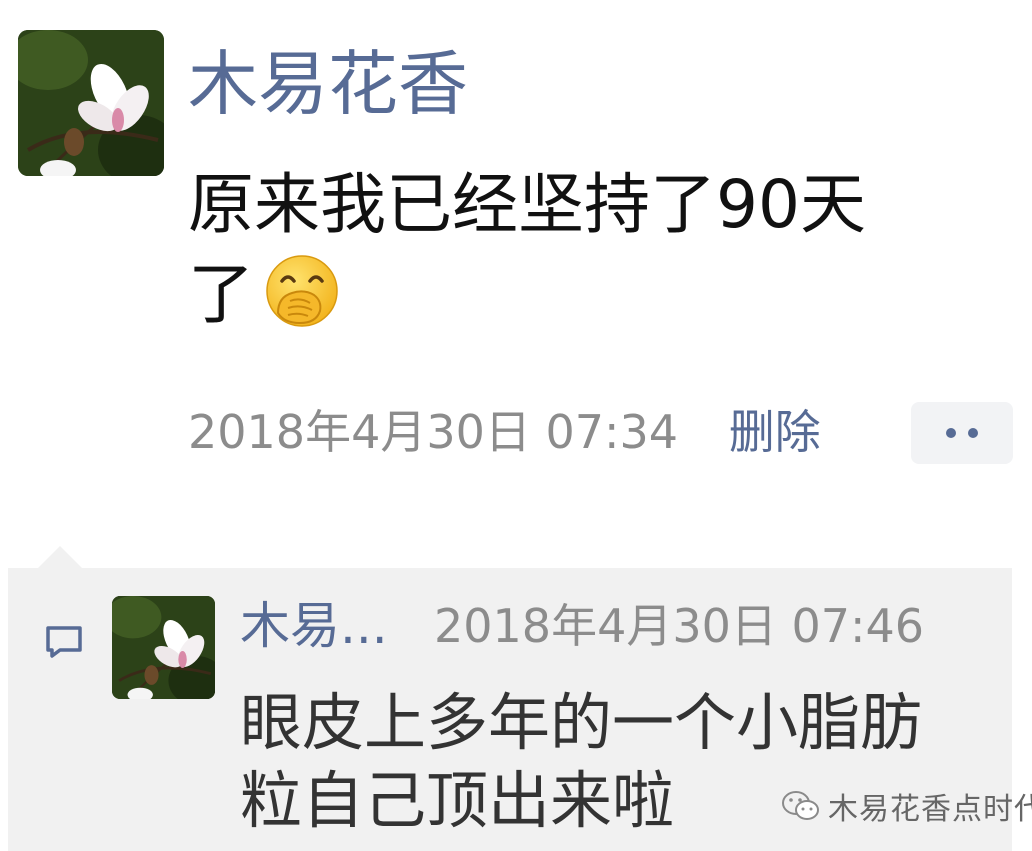  Describe the element at coordinates (433, 432) in the screenshot. I see `post-timestamp: 2018年4月30日 07:34` at that location.